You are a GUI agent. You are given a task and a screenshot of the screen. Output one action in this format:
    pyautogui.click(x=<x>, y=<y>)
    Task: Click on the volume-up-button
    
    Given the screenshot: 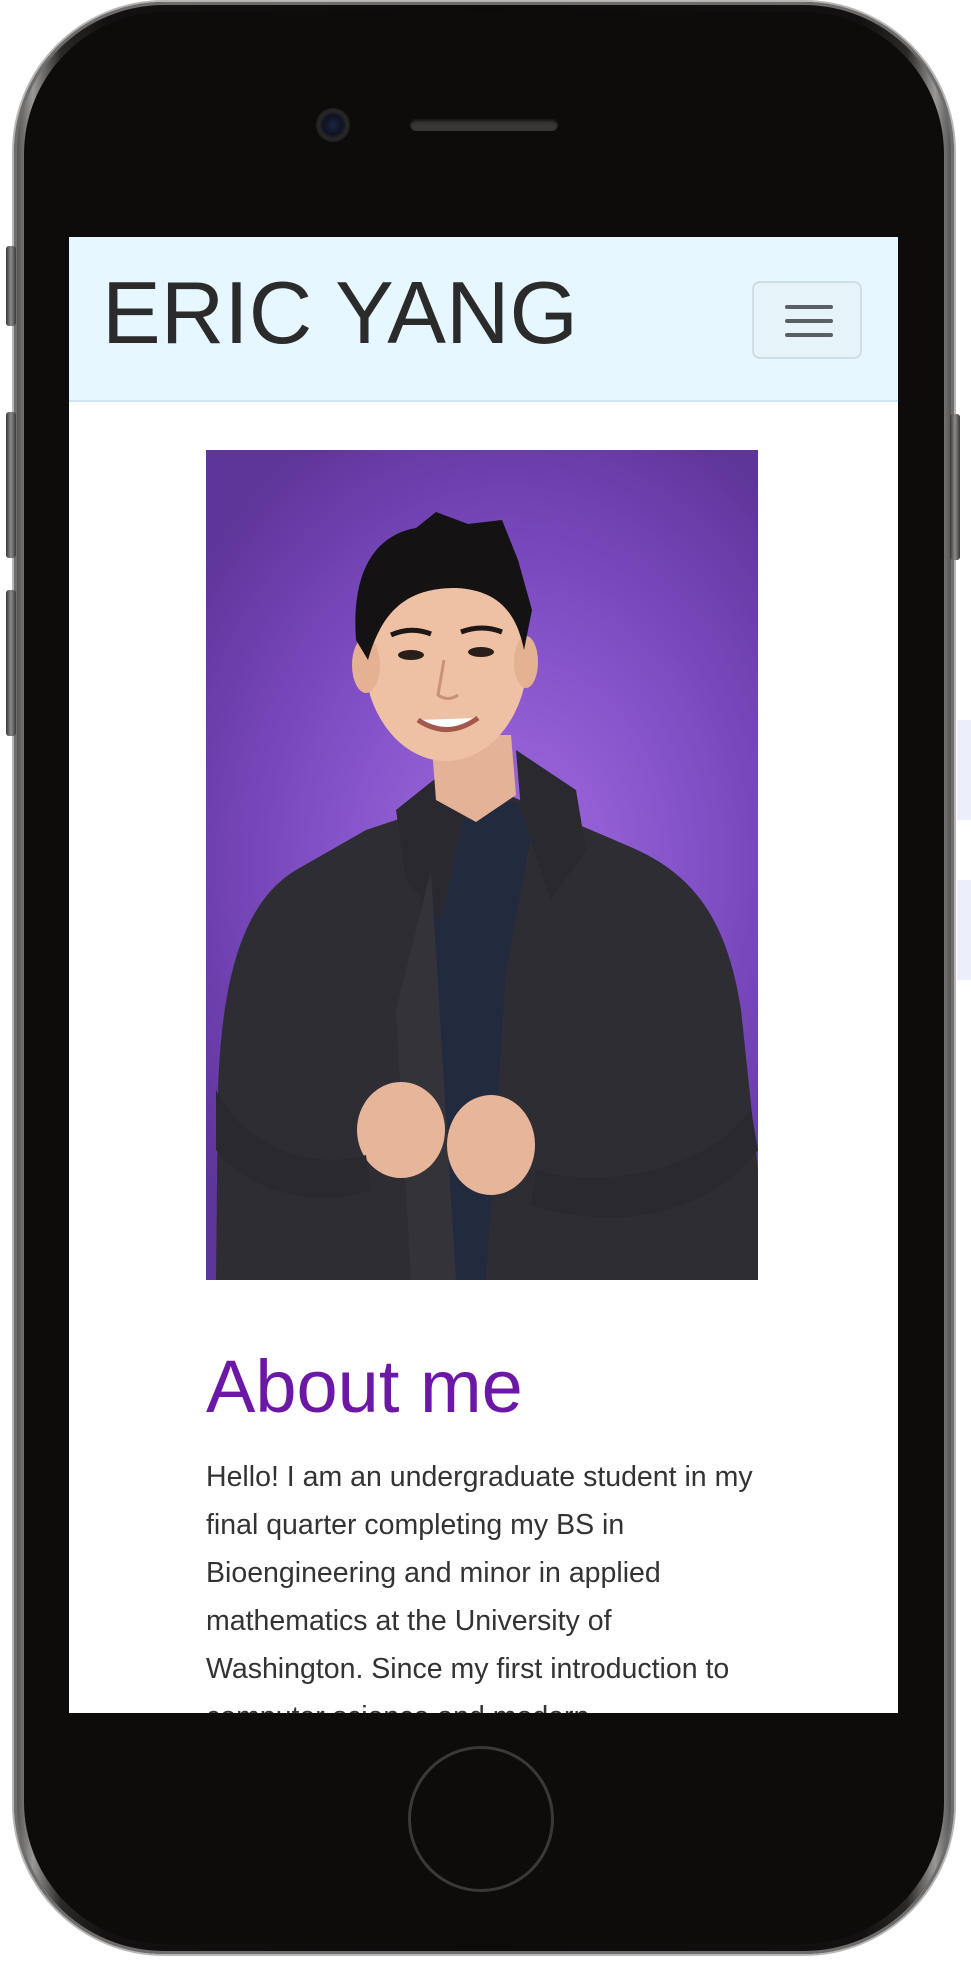 What is the action you would take?
    pyautogui.click(x=11, y=485)
    